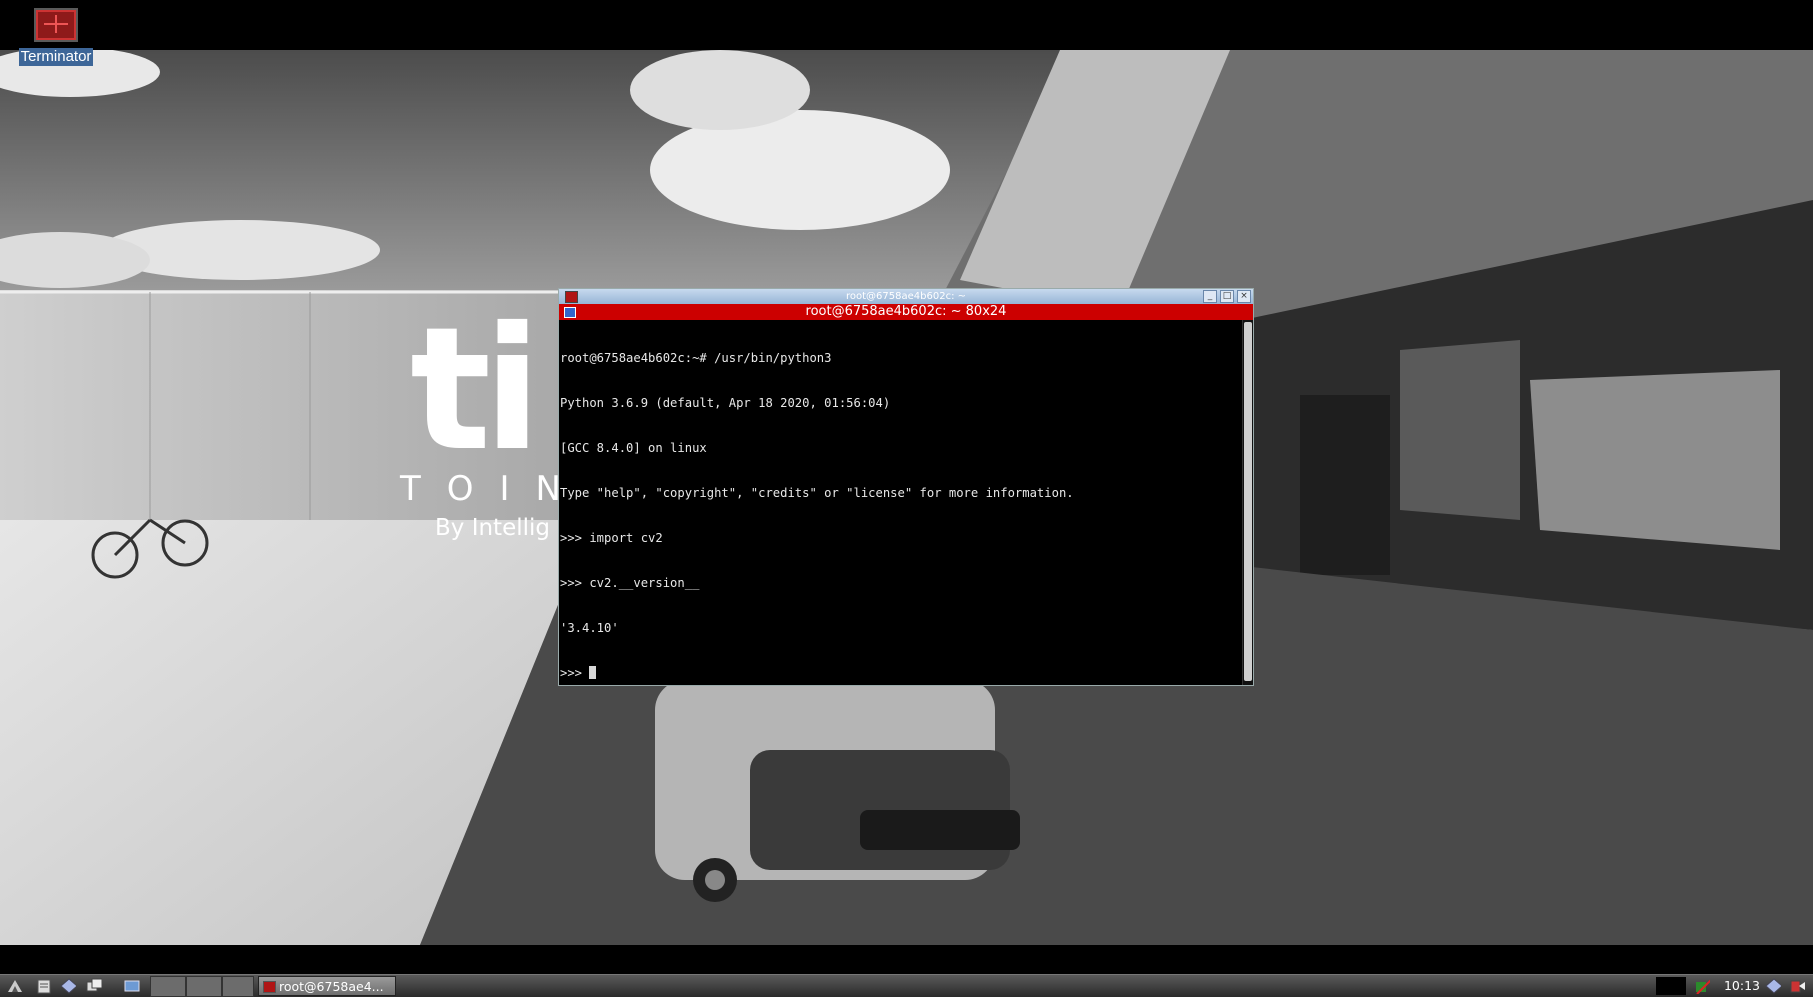  I want to click on taskbar: root@6758ae4... 10:13, so click(906, 985).